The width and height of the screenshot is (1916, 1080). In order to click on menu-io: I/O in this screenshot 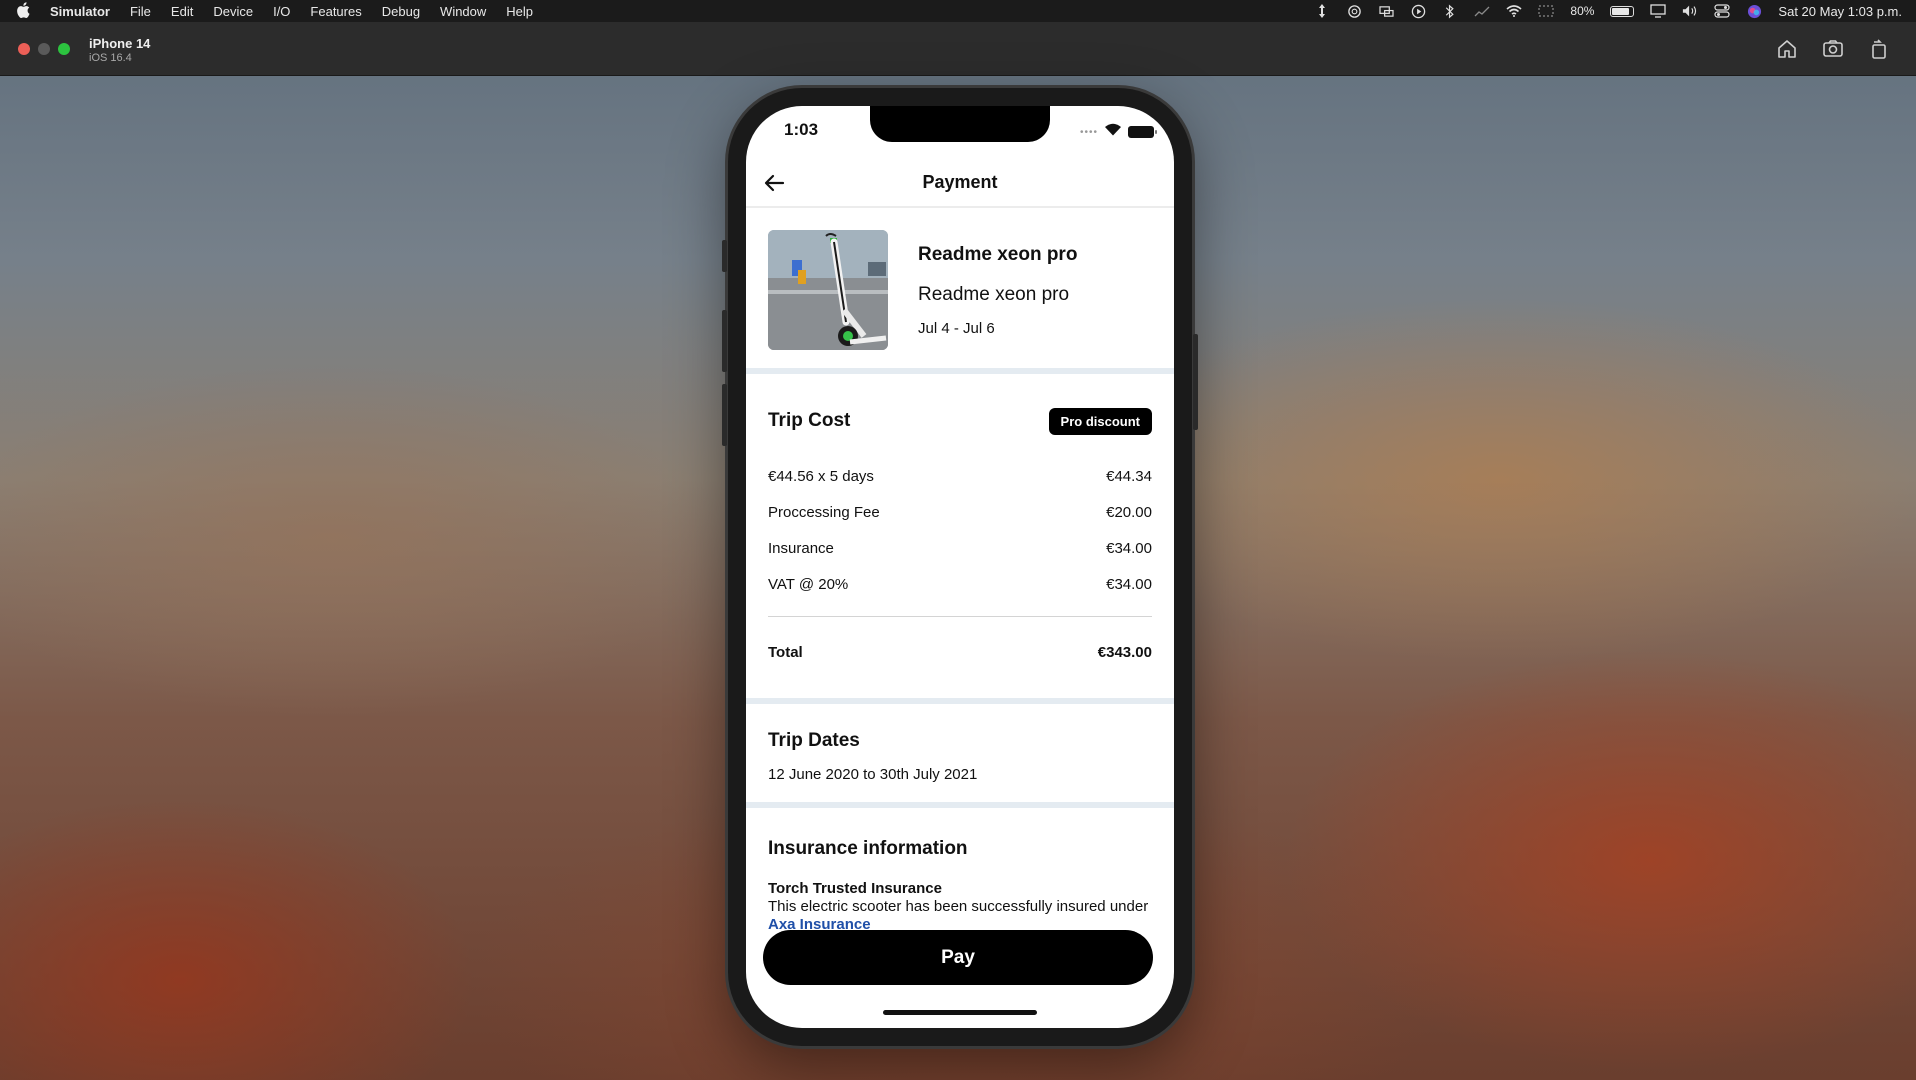, I will do `click(281, 11)`.